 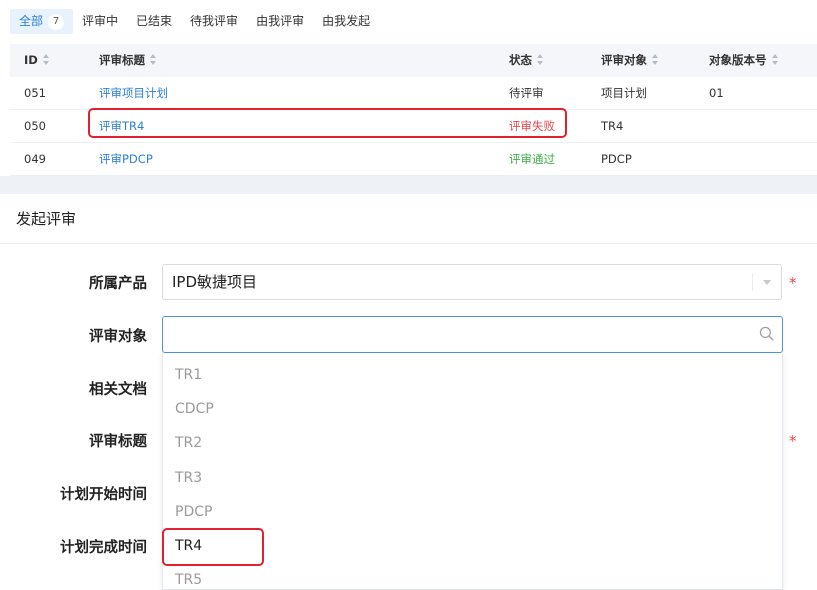 What do you see at coordinates (413, 159) in the screenshot?
I see `table-row: 049 评审PDCP 评审通过 PDCP` at bounding box center [413, 159].